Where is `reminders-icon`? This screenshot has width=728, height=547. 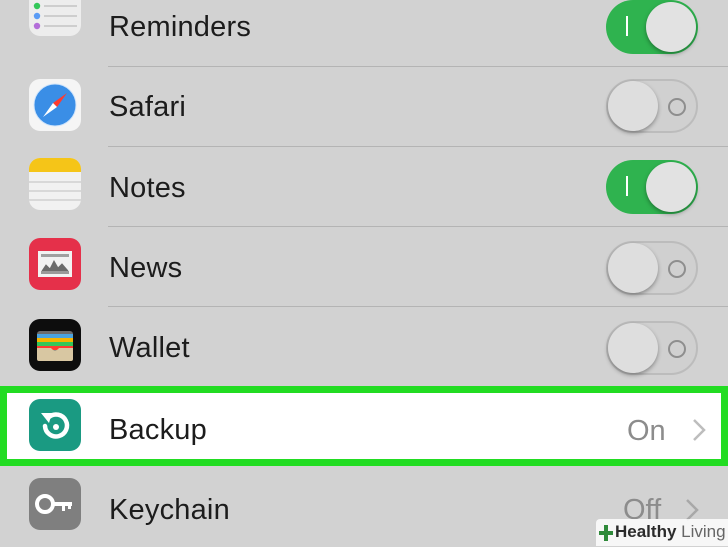
reminders-icon is located at coordinates (55, 18).